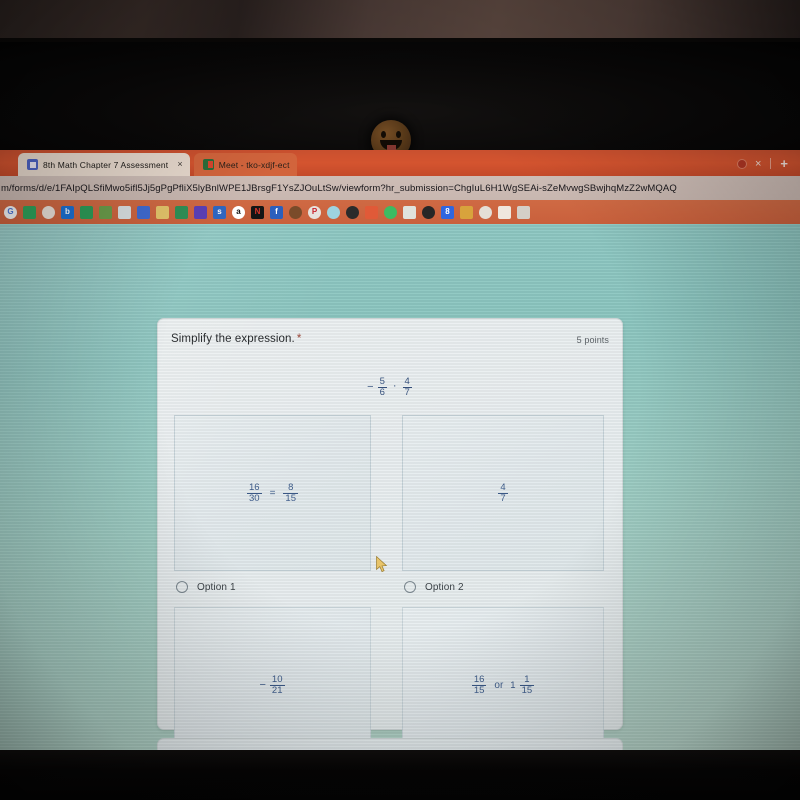  Describe the element at coordinates (290, 498) in the screenshot. I see `option1-right-denominator: 15` at that location.